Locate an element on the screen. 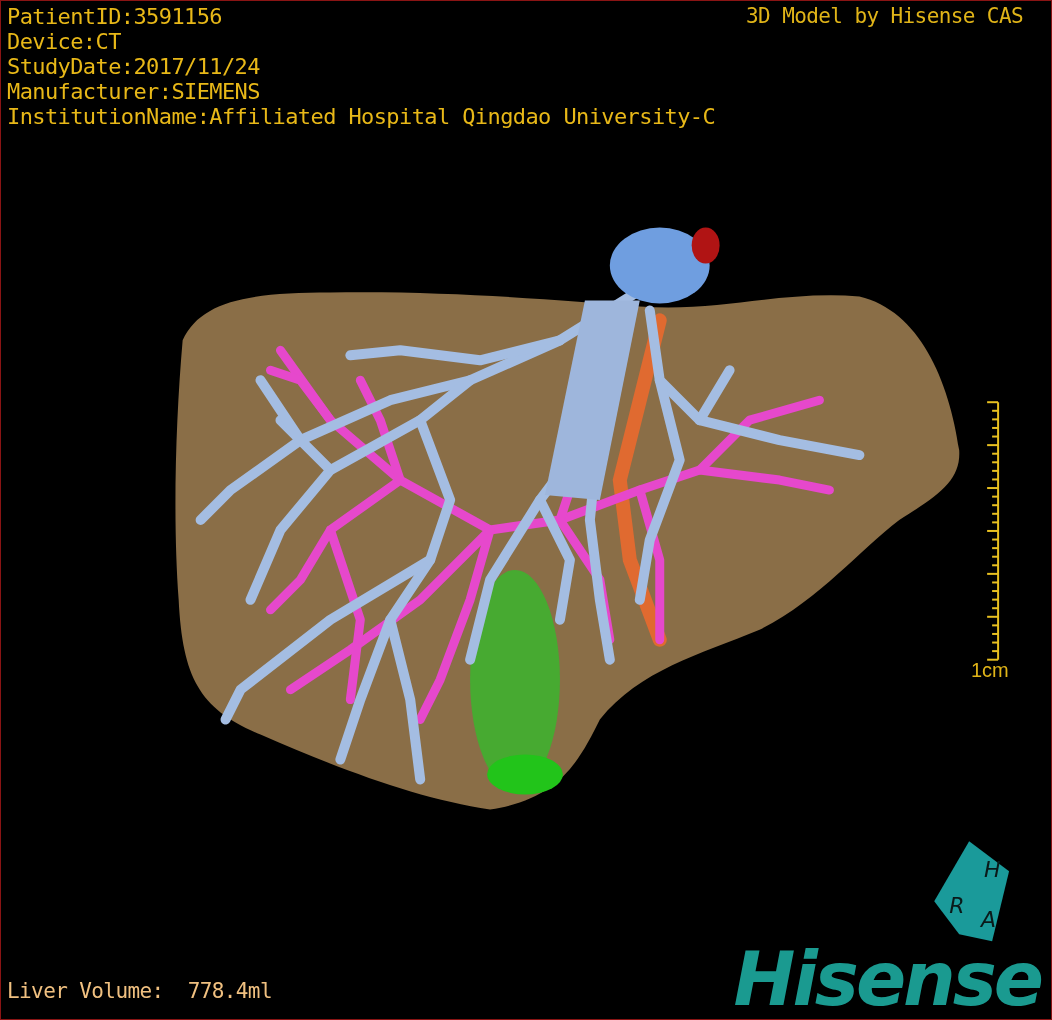  cube-face-label: H is located at coordinates (992, 870).